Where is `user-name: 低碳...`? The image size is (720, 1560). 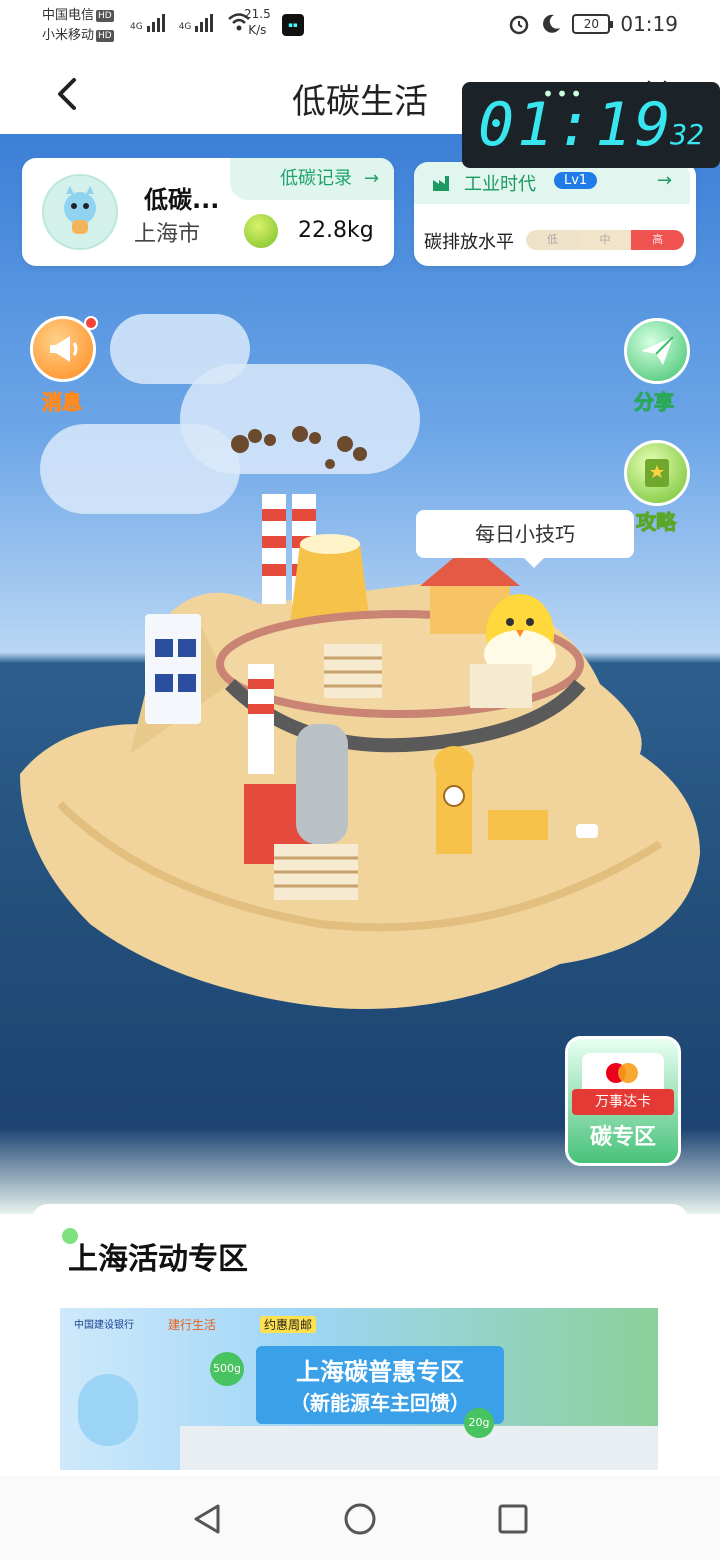 user-name: 低碳... is located at coordinates (182, 200).